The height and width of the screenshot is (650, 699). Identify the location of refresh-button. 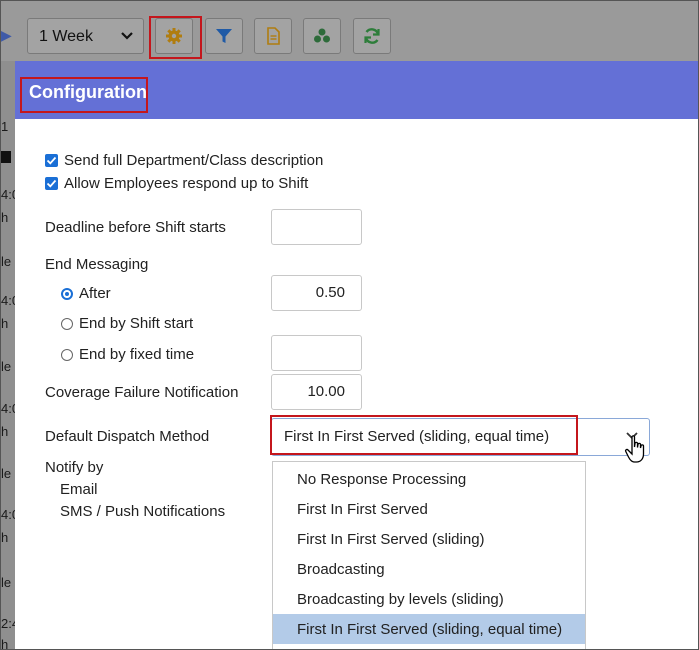
(372, 36).